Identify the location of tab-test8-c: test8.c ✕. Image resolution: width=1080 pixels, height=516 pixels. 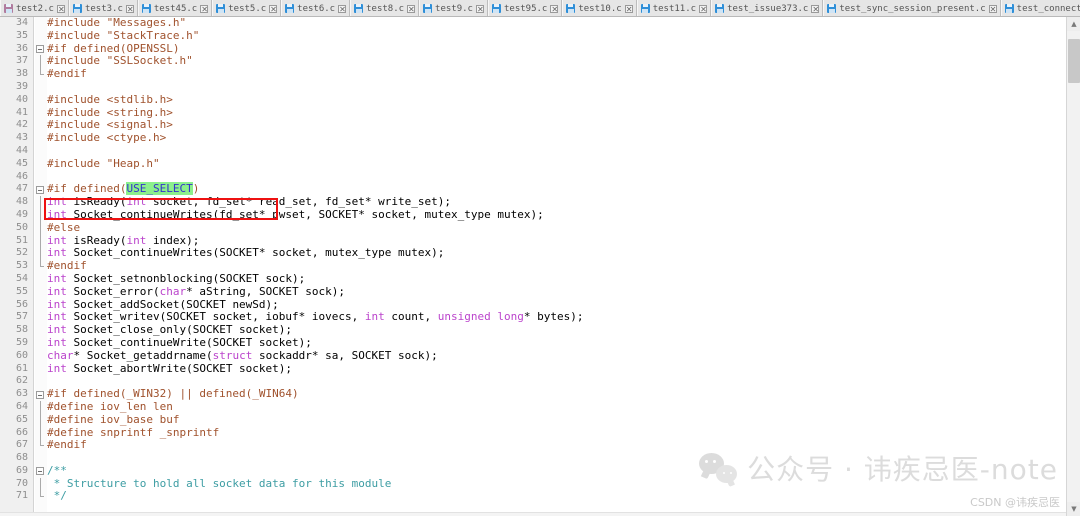
(385, 8).